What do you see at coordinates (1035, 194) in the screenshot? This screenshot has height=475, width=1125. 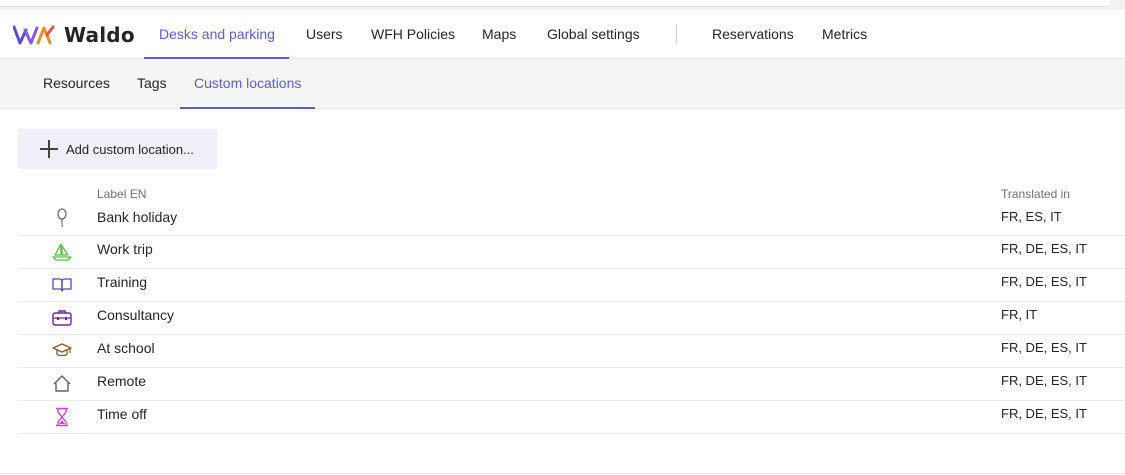 I see `column-header-translated-in: Translated in` at bounding box center [1035, 194].